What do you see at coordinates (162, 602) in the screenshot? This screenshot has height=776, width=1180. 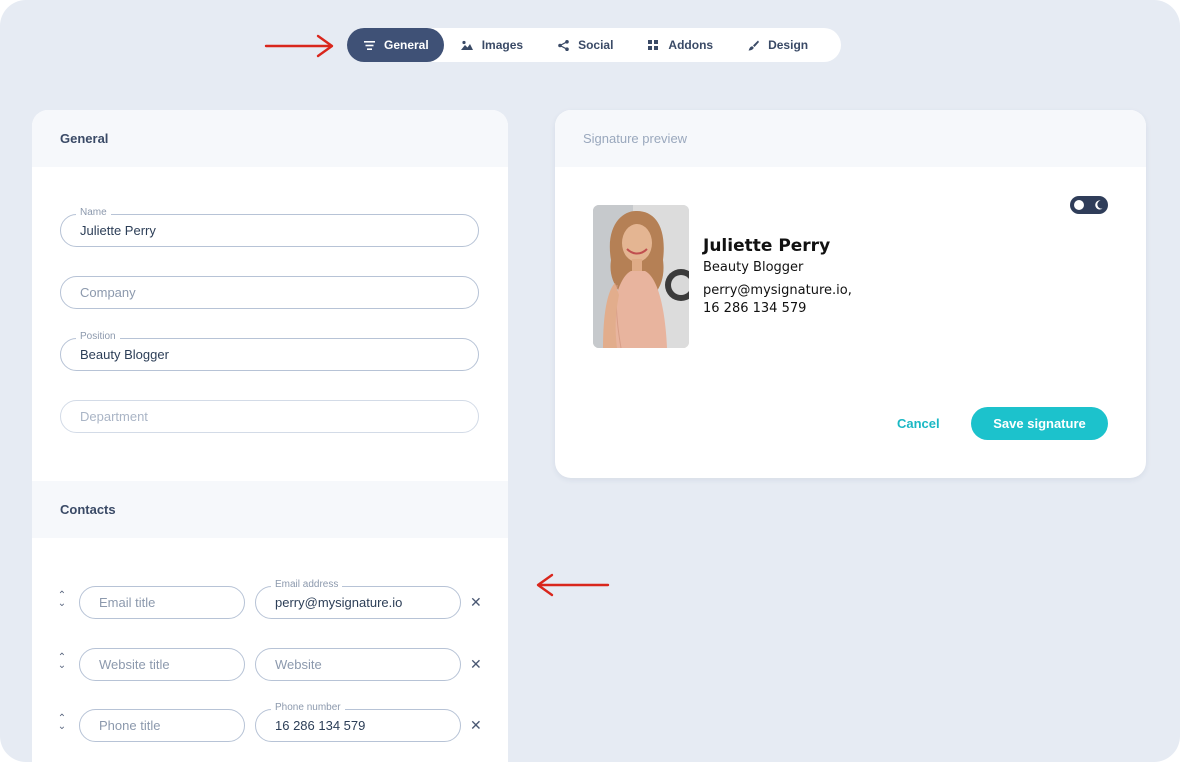 I see `email-title-field: Email title` at bounding box center [162, 602].